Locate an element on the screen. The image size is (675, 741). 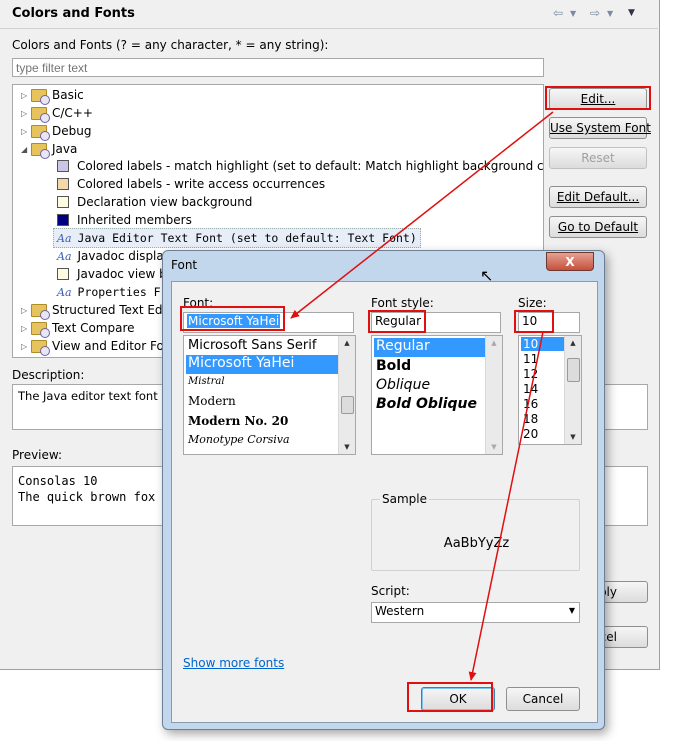
arrow-size-to-ok is located at coordinates (506, 506).